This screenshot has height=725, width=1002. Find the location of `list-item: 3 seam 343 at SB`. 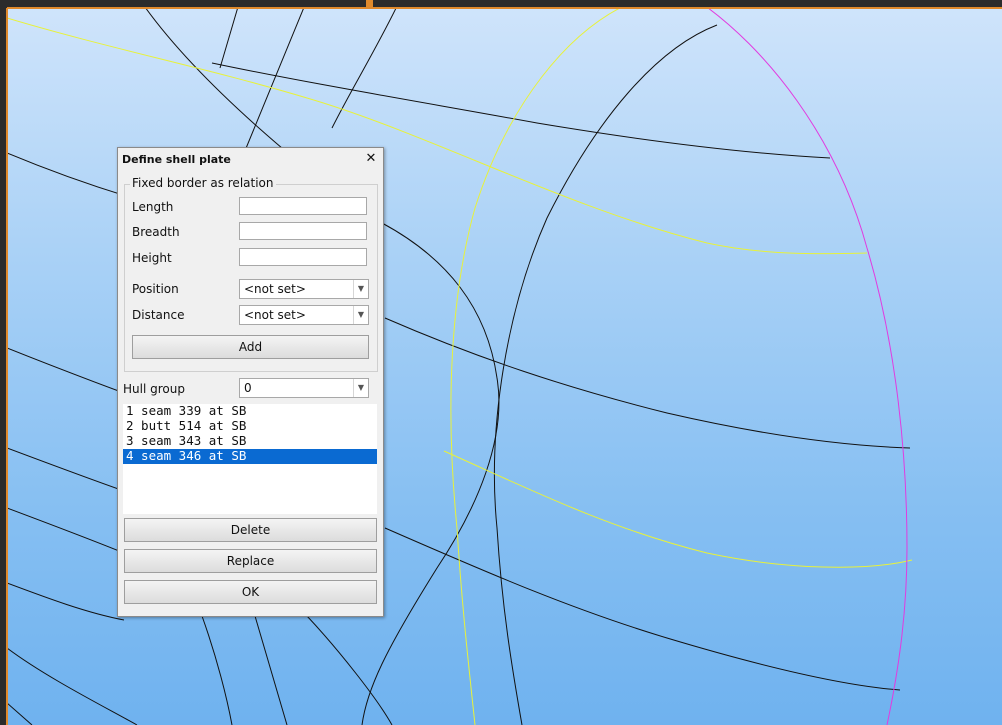

list-item: 3 seam 343 at SB is located at coordinates (250, 441).